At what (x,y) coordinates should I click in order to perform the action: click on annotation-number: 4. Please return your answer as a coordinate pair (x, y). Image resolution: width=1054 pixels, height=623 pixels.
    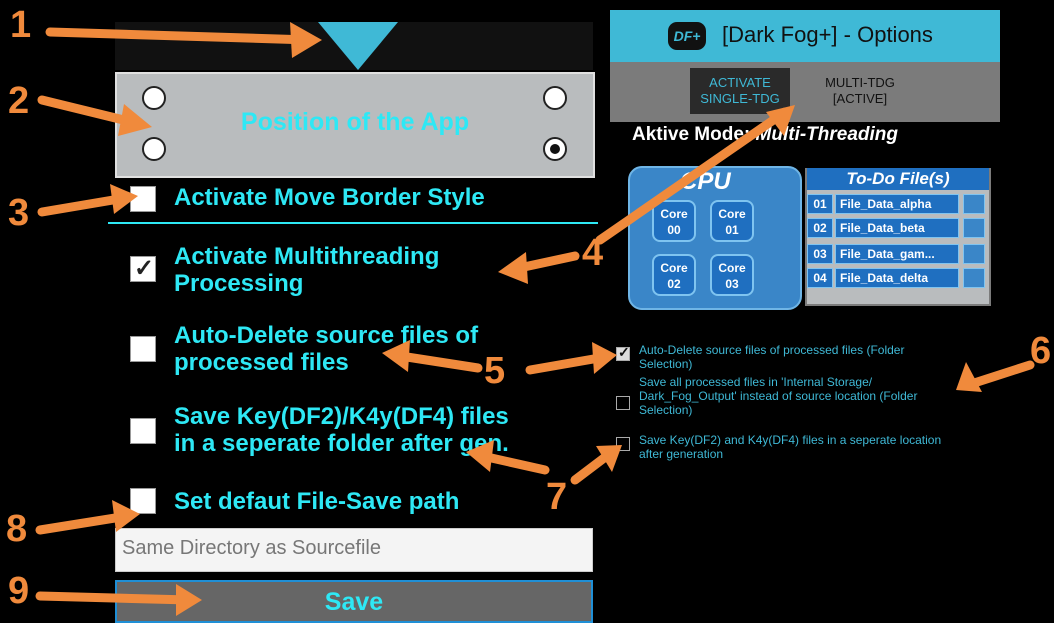
    Looking at the image, I should click on (593, 253).